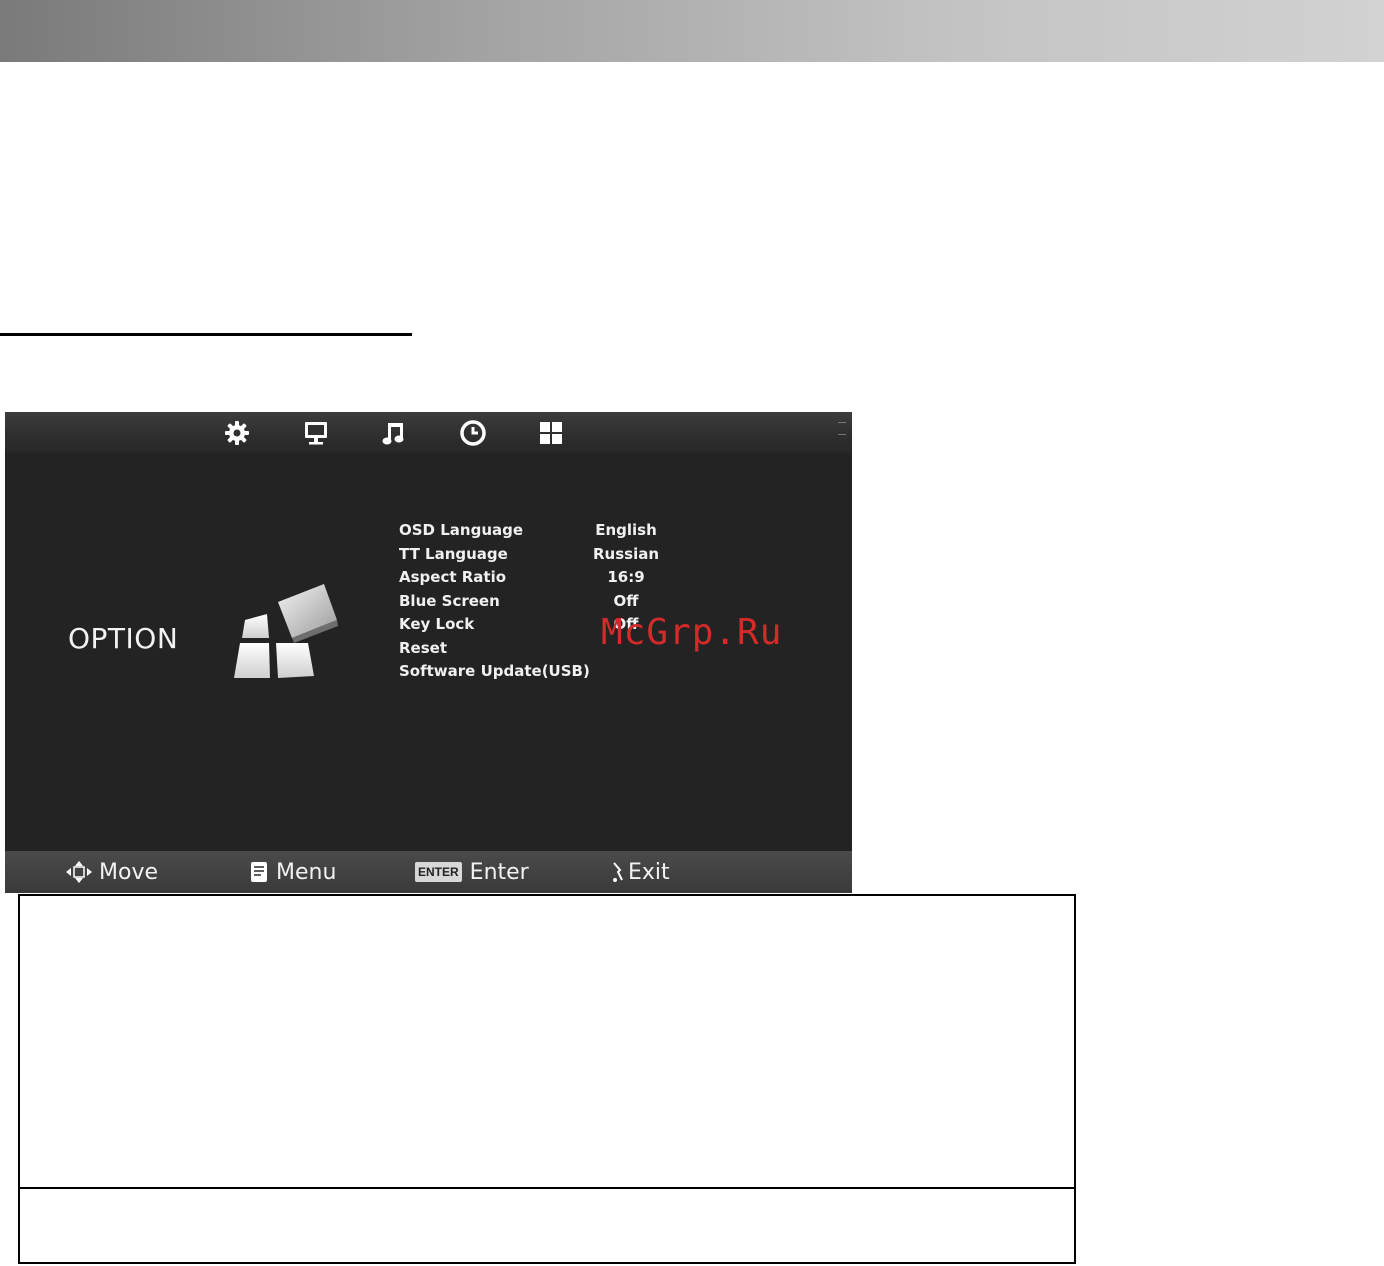 Image resolution: width=1384 pixels, height=1266 pixels. Describe the element at coordinates (259, 872) in the screenshot. I see `menu-doc-icon` at that location.